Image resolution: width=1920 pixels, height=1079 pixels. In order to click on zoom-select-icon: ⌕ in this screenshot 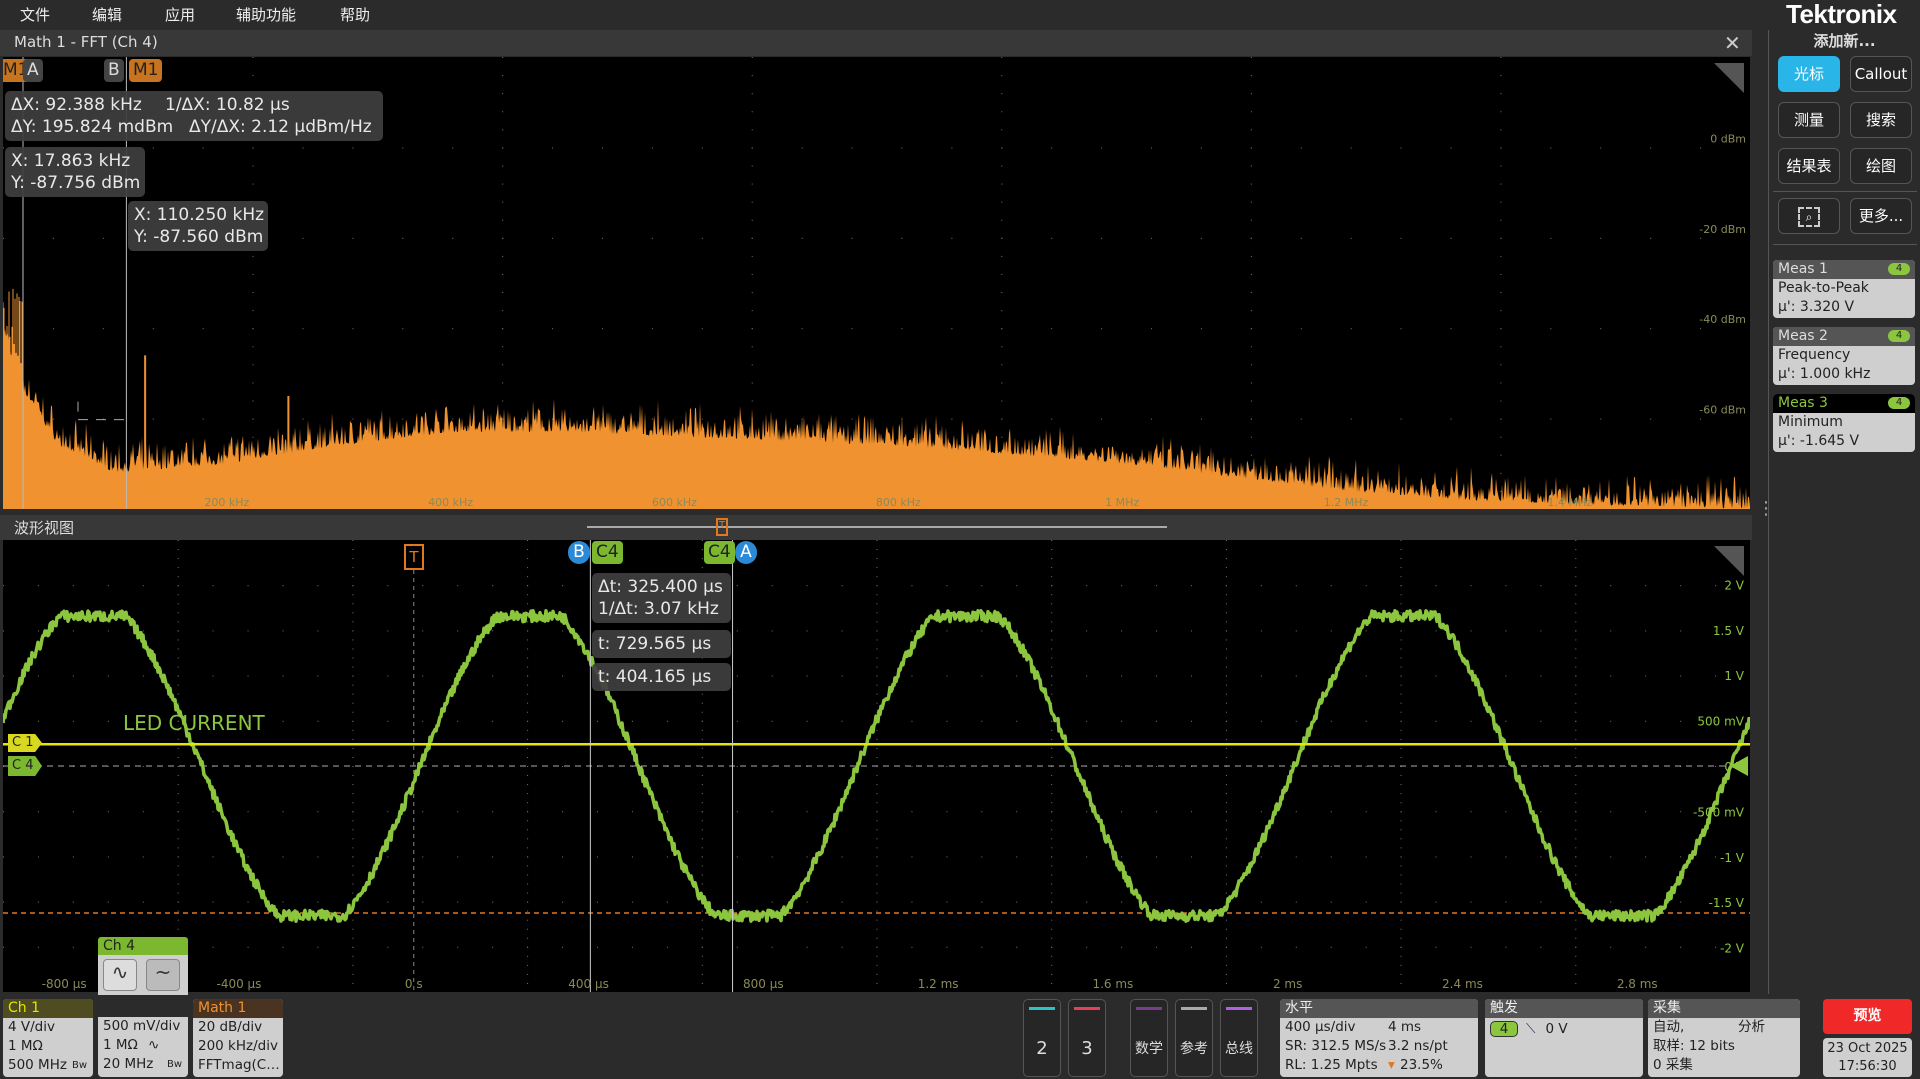, I will do `click(1809, 217)`.